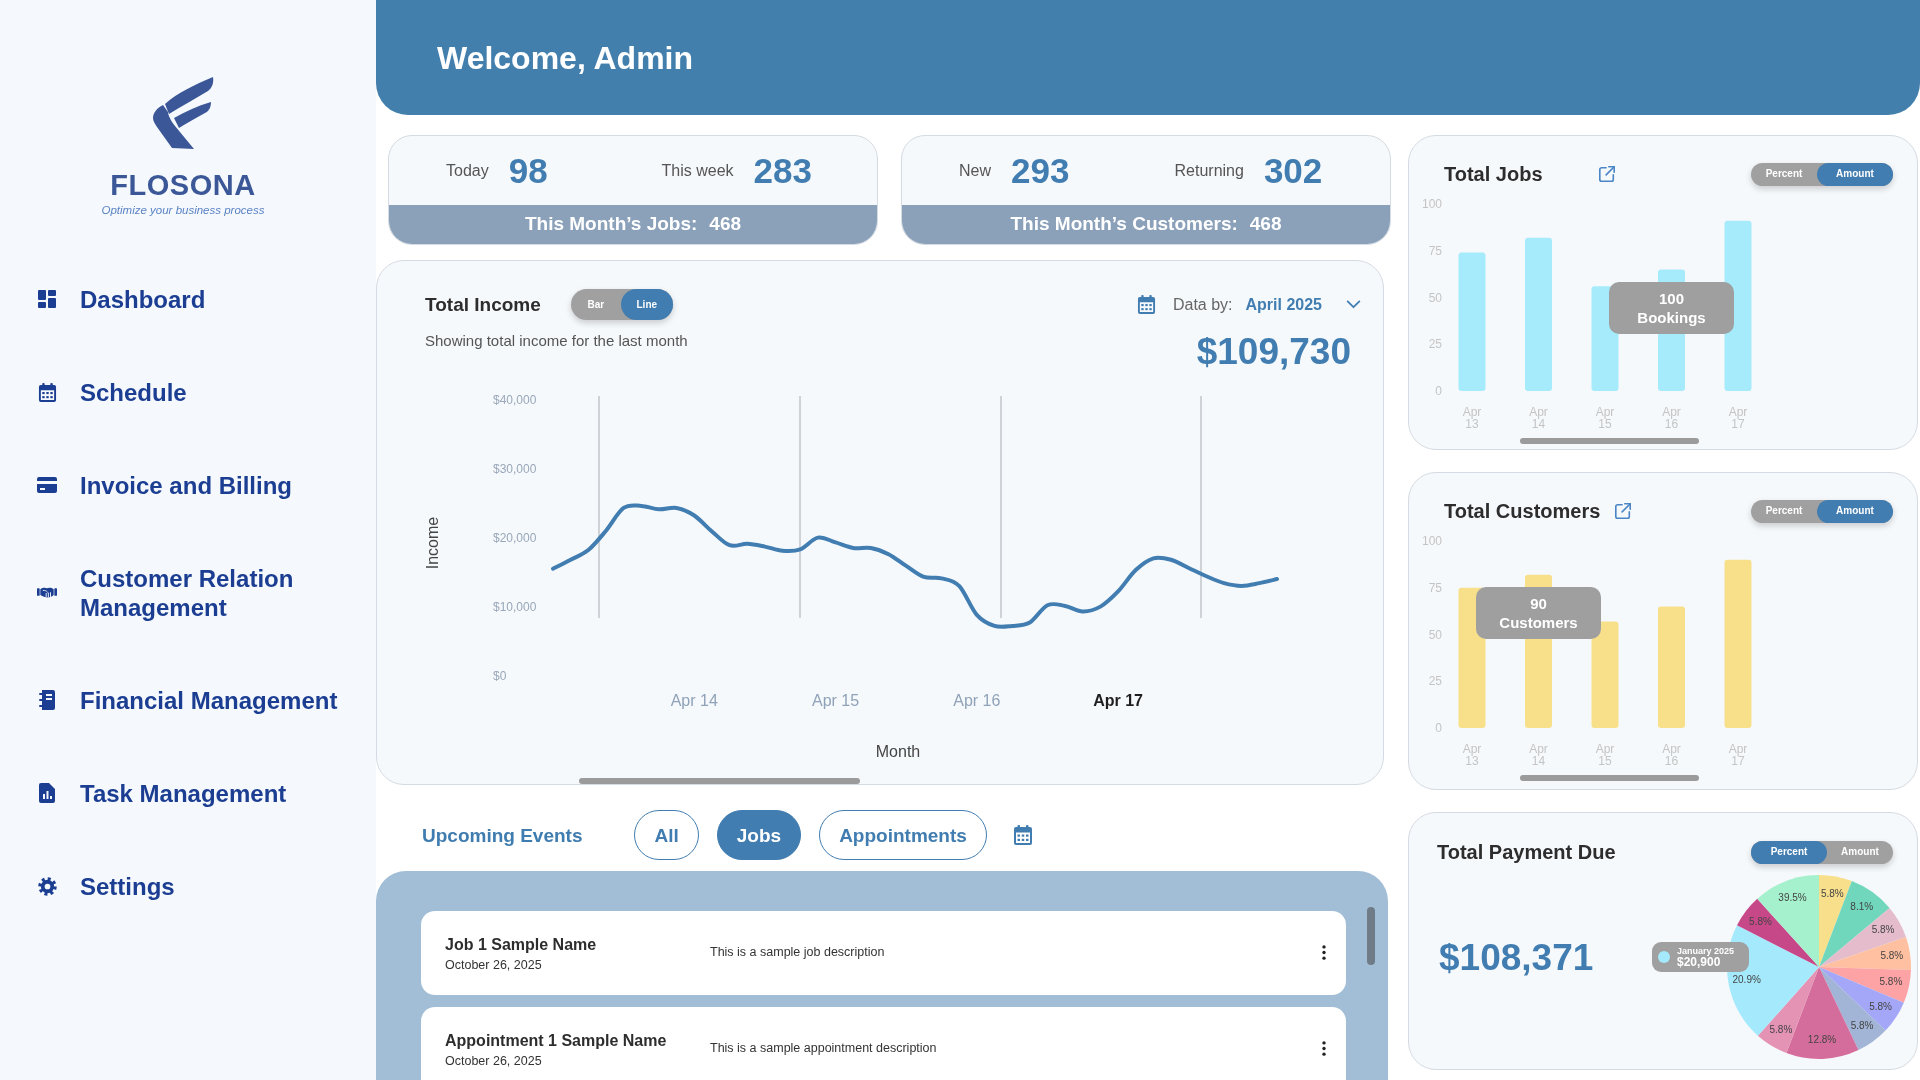 This screenshot has height=1080, width=1920. I want to click on y-axis-label: $20,000, so click(515, 538).